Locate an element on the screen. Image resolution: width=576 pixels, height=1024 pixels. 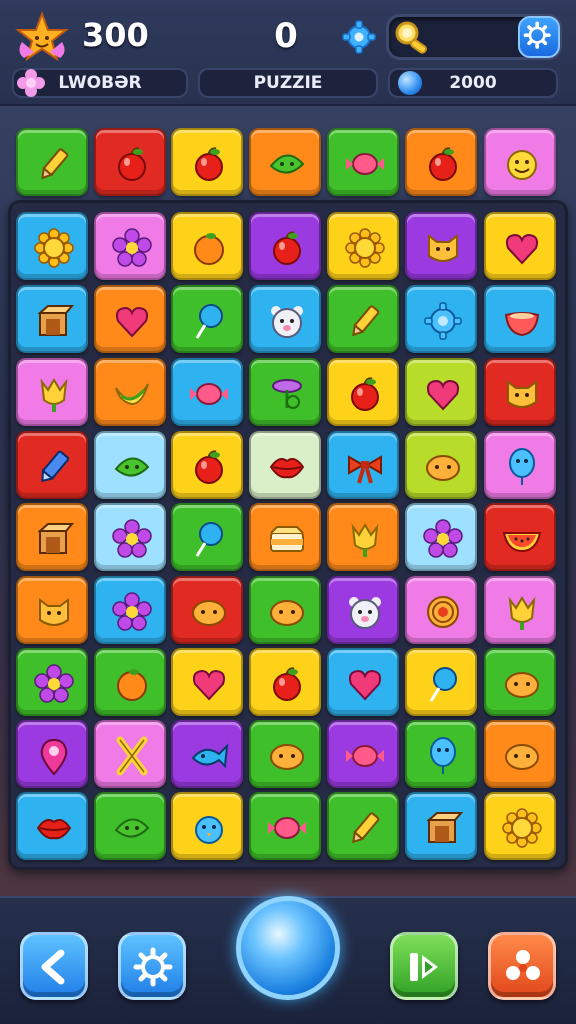
box-icon is located at coordinates (55, 320).